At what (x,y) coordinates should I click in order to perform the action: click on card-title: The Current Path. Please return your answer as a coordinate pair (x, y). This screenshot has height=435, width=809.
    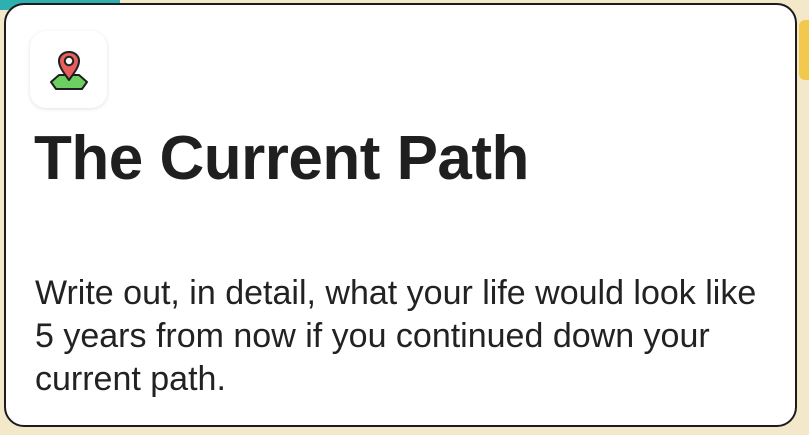
    Looking at the image, I should click on (281, 158).